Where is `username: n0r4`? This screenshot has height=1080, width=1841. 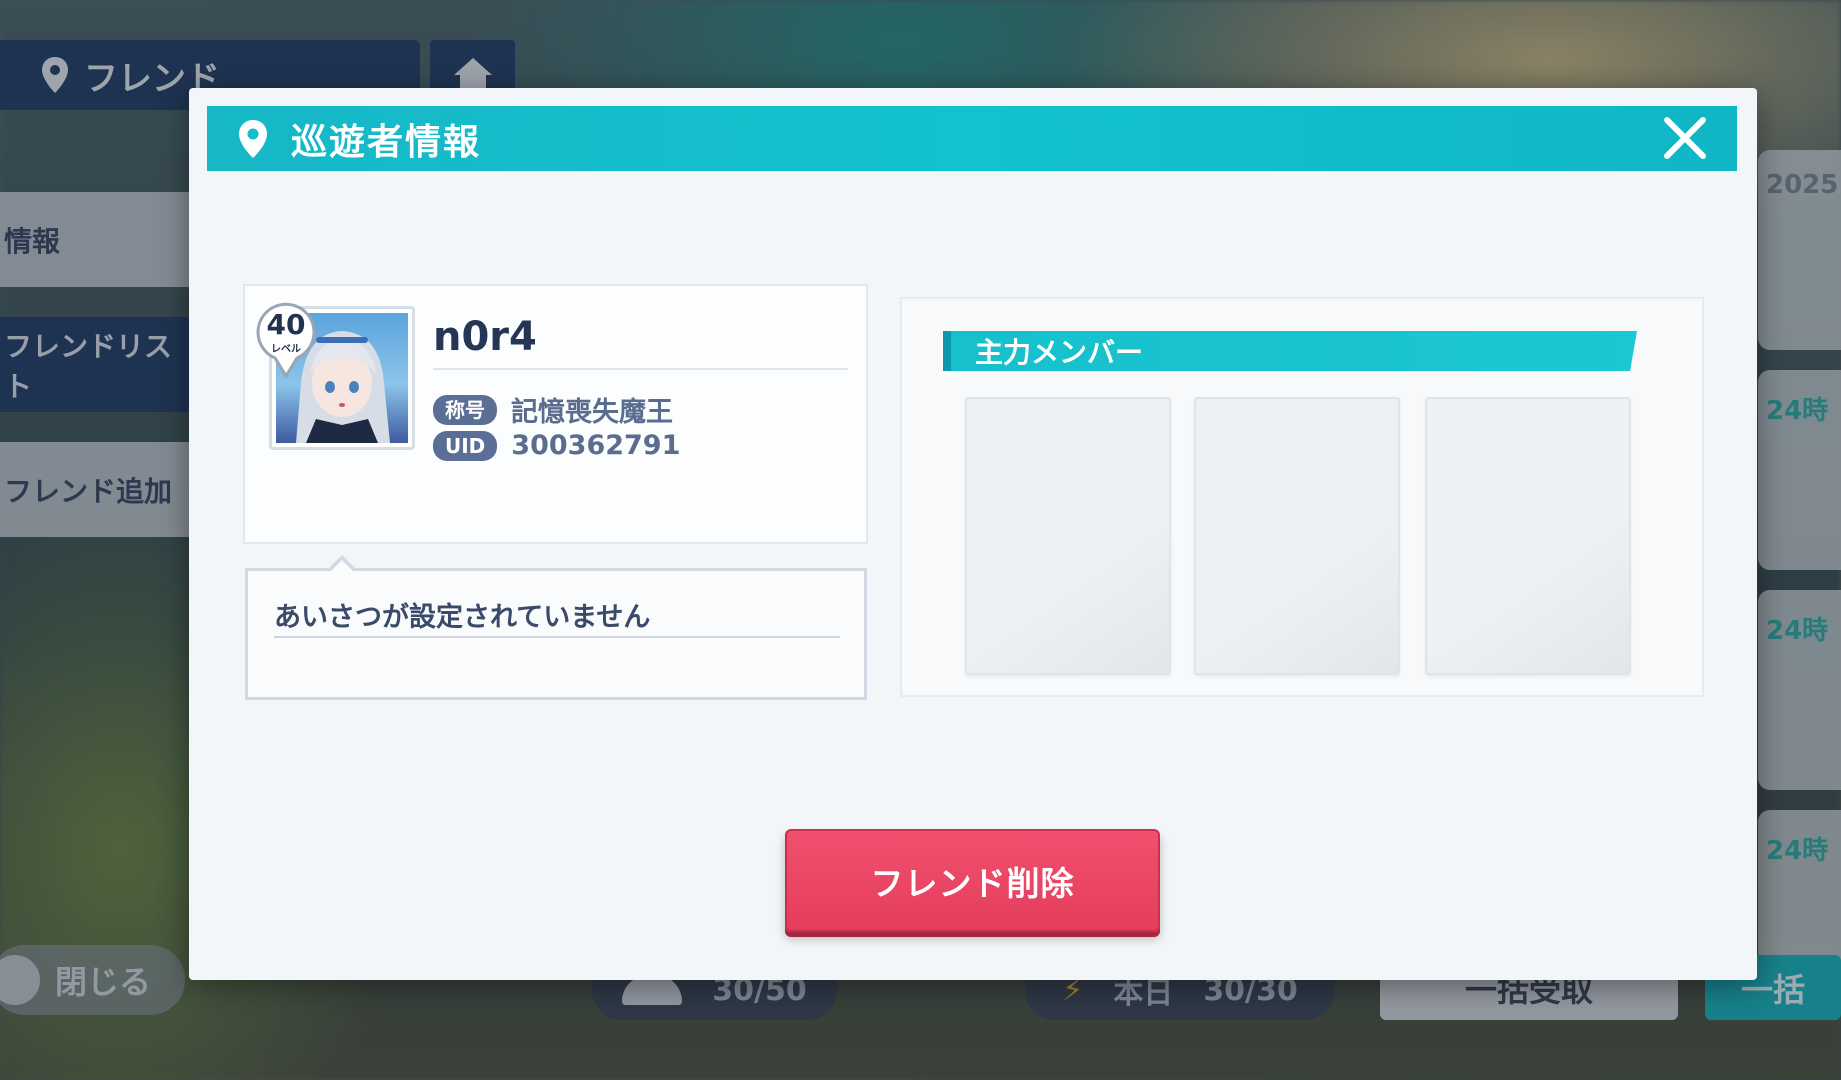 username: n0r4 is located at coordinates (485, 337).